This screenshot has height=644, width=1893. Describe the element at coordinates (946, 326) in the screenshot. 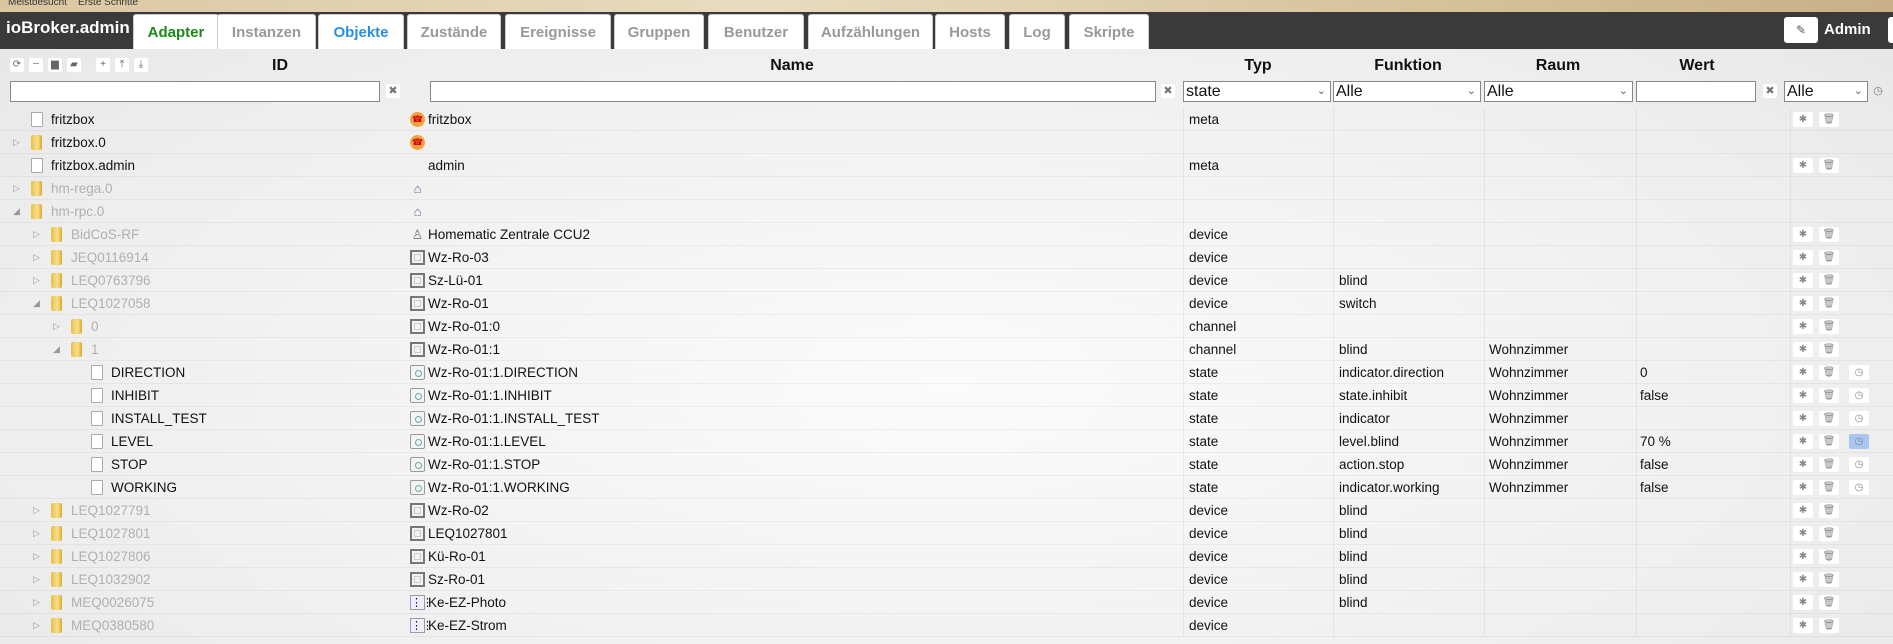

I see `table-row: ▷ 0 Wz-Ro-01:0 channel ✱ 🗑` at that location.